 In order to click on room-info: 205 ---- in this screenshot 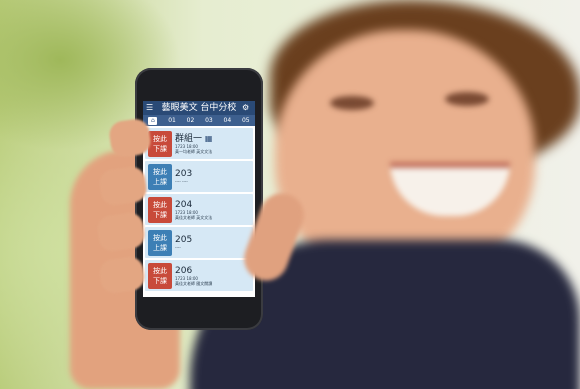, I will do `click(214, 242)`.